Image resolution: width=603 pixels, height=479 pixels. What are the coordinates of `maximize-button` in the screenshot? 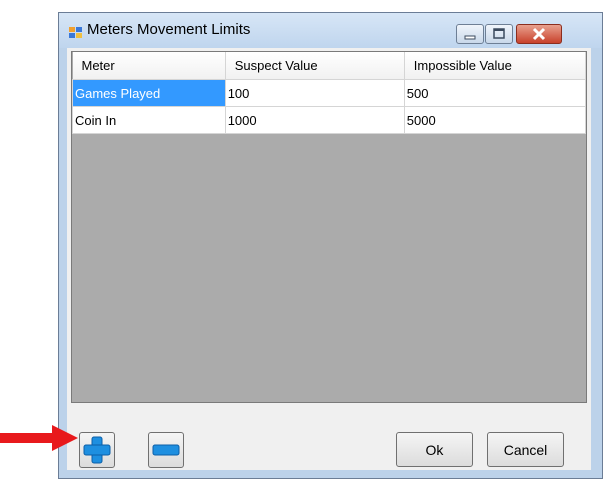 It's located at (499, 34).